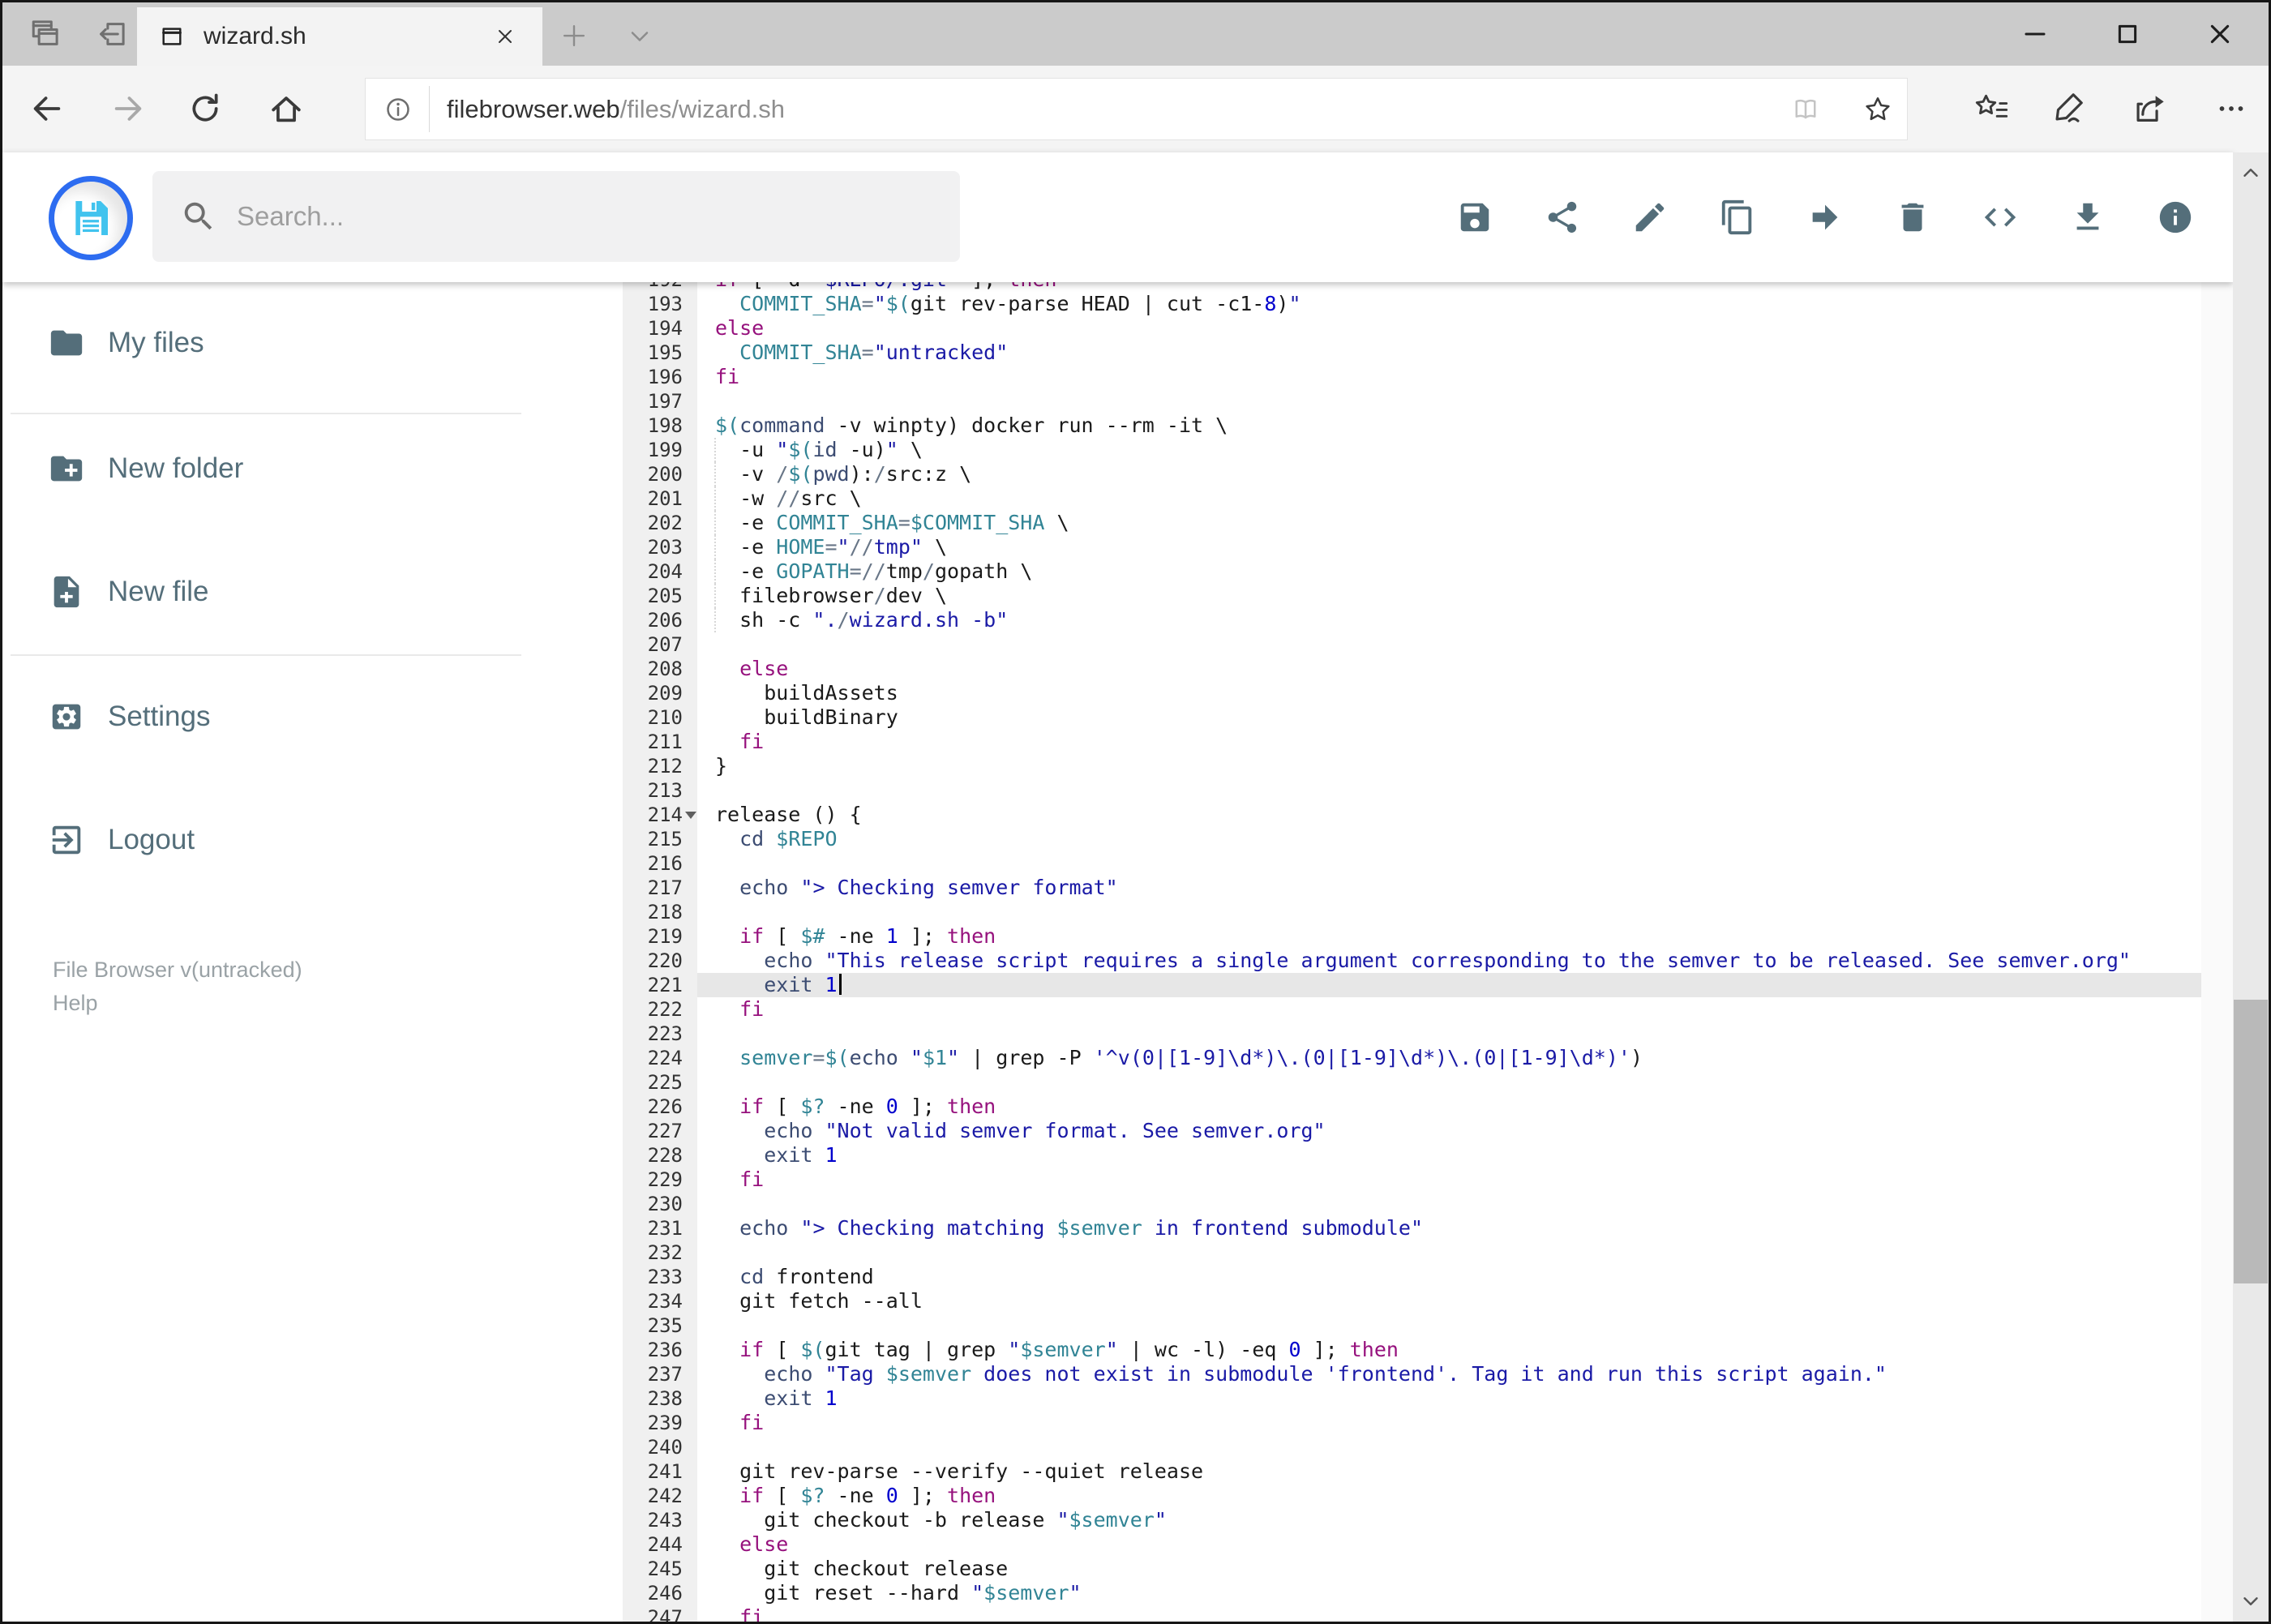 This screenshot has width=2271, height=1624. Describe the element at coordinates (1412, 669) in the screenshot. I see `code-line: 208 else` at that location.